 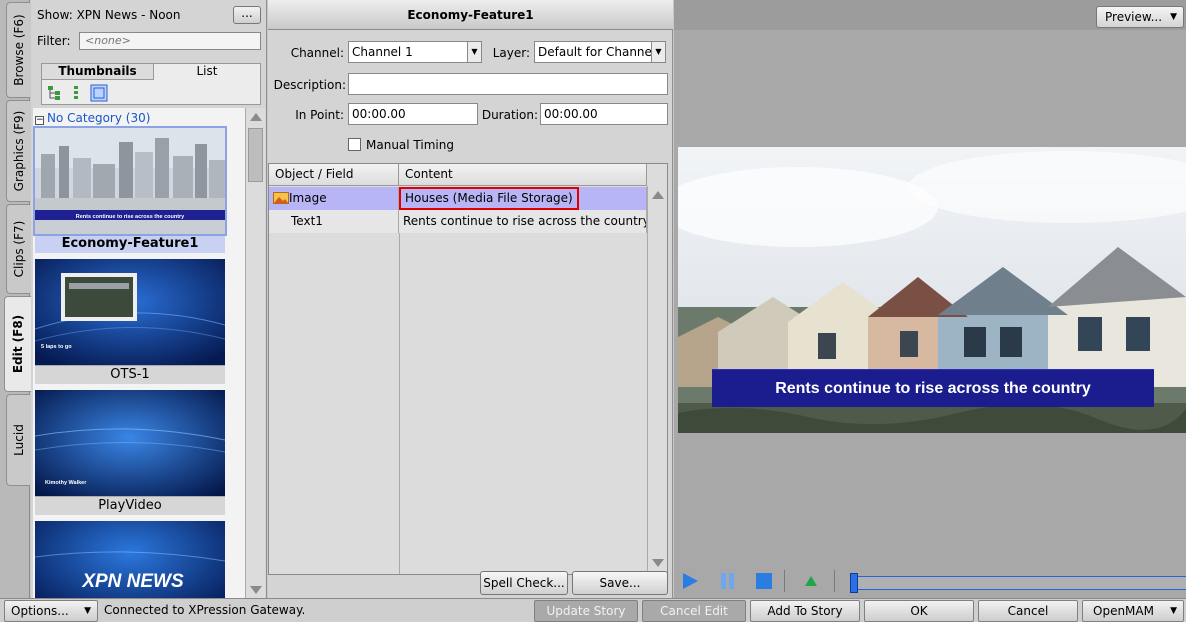 I want to click on thumbnail-item: Kimothy Walker PlayVideo, so click(x=130, y=452).